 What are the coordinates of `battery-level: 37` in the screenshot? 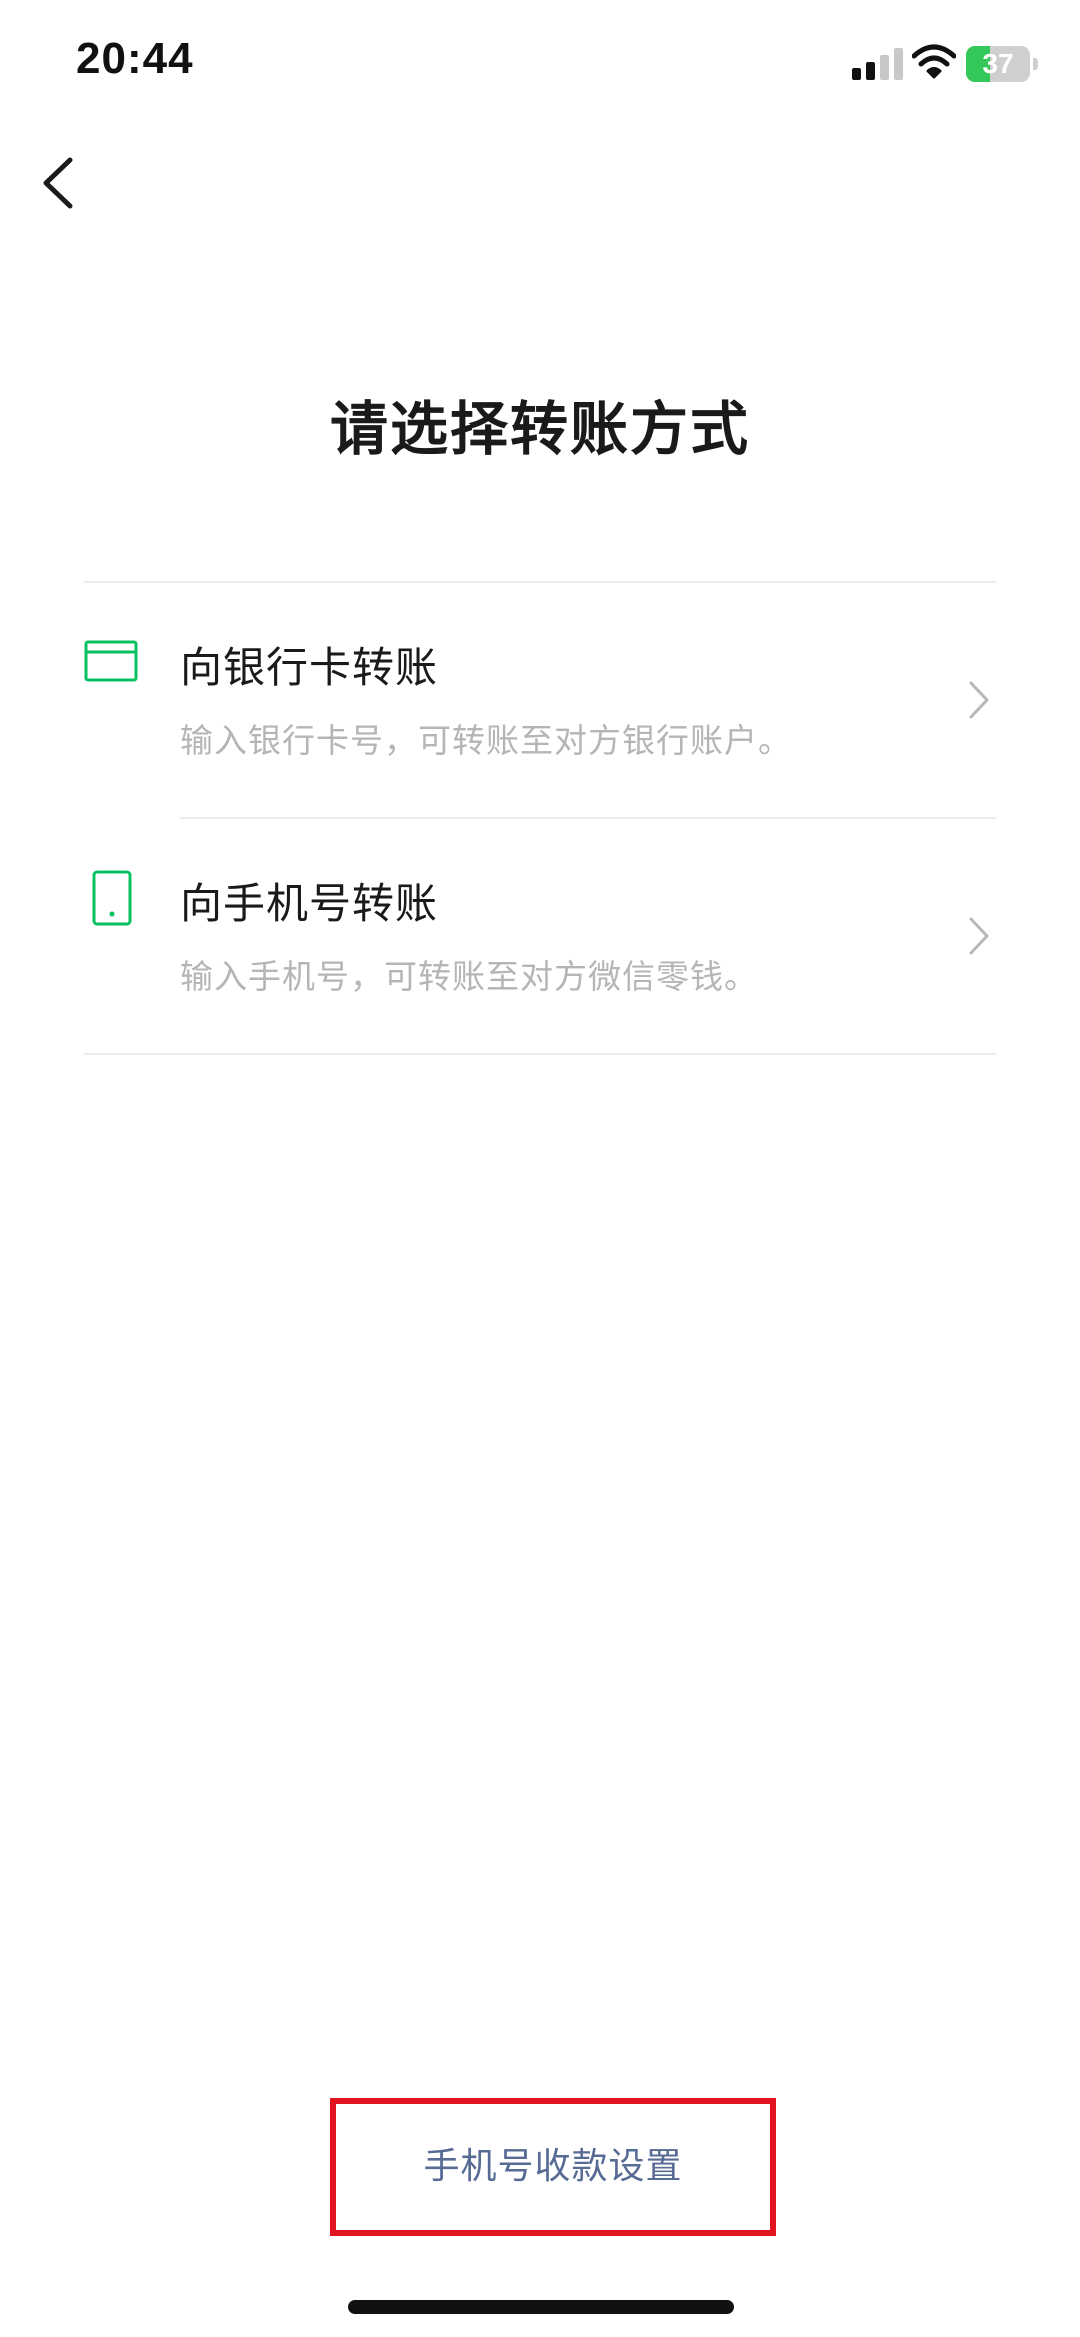 It's located at (998, 63).